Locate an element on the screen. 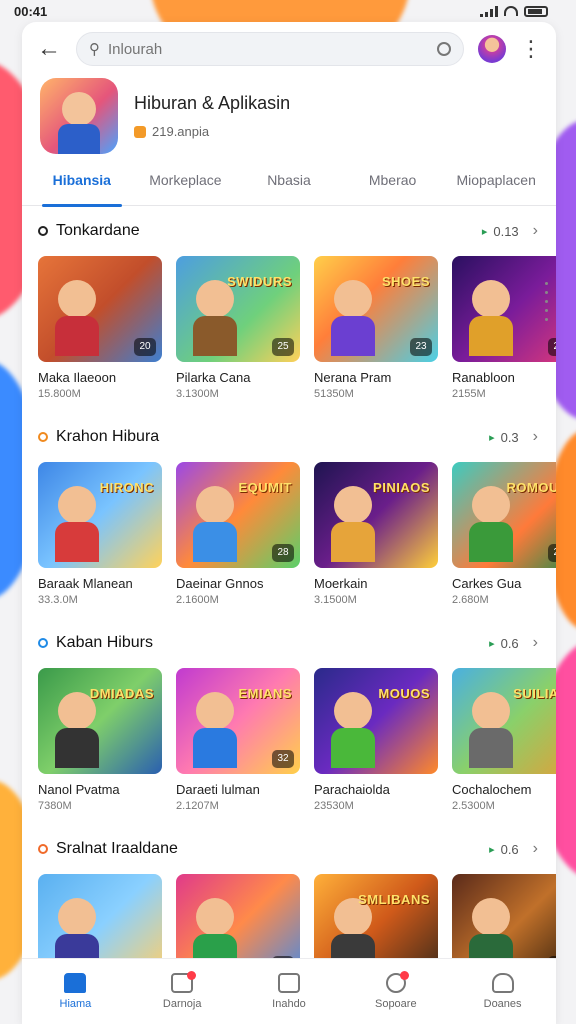 The image size is (576, 1024). tab-2: Nbasia is located at coordinates (289, 181).